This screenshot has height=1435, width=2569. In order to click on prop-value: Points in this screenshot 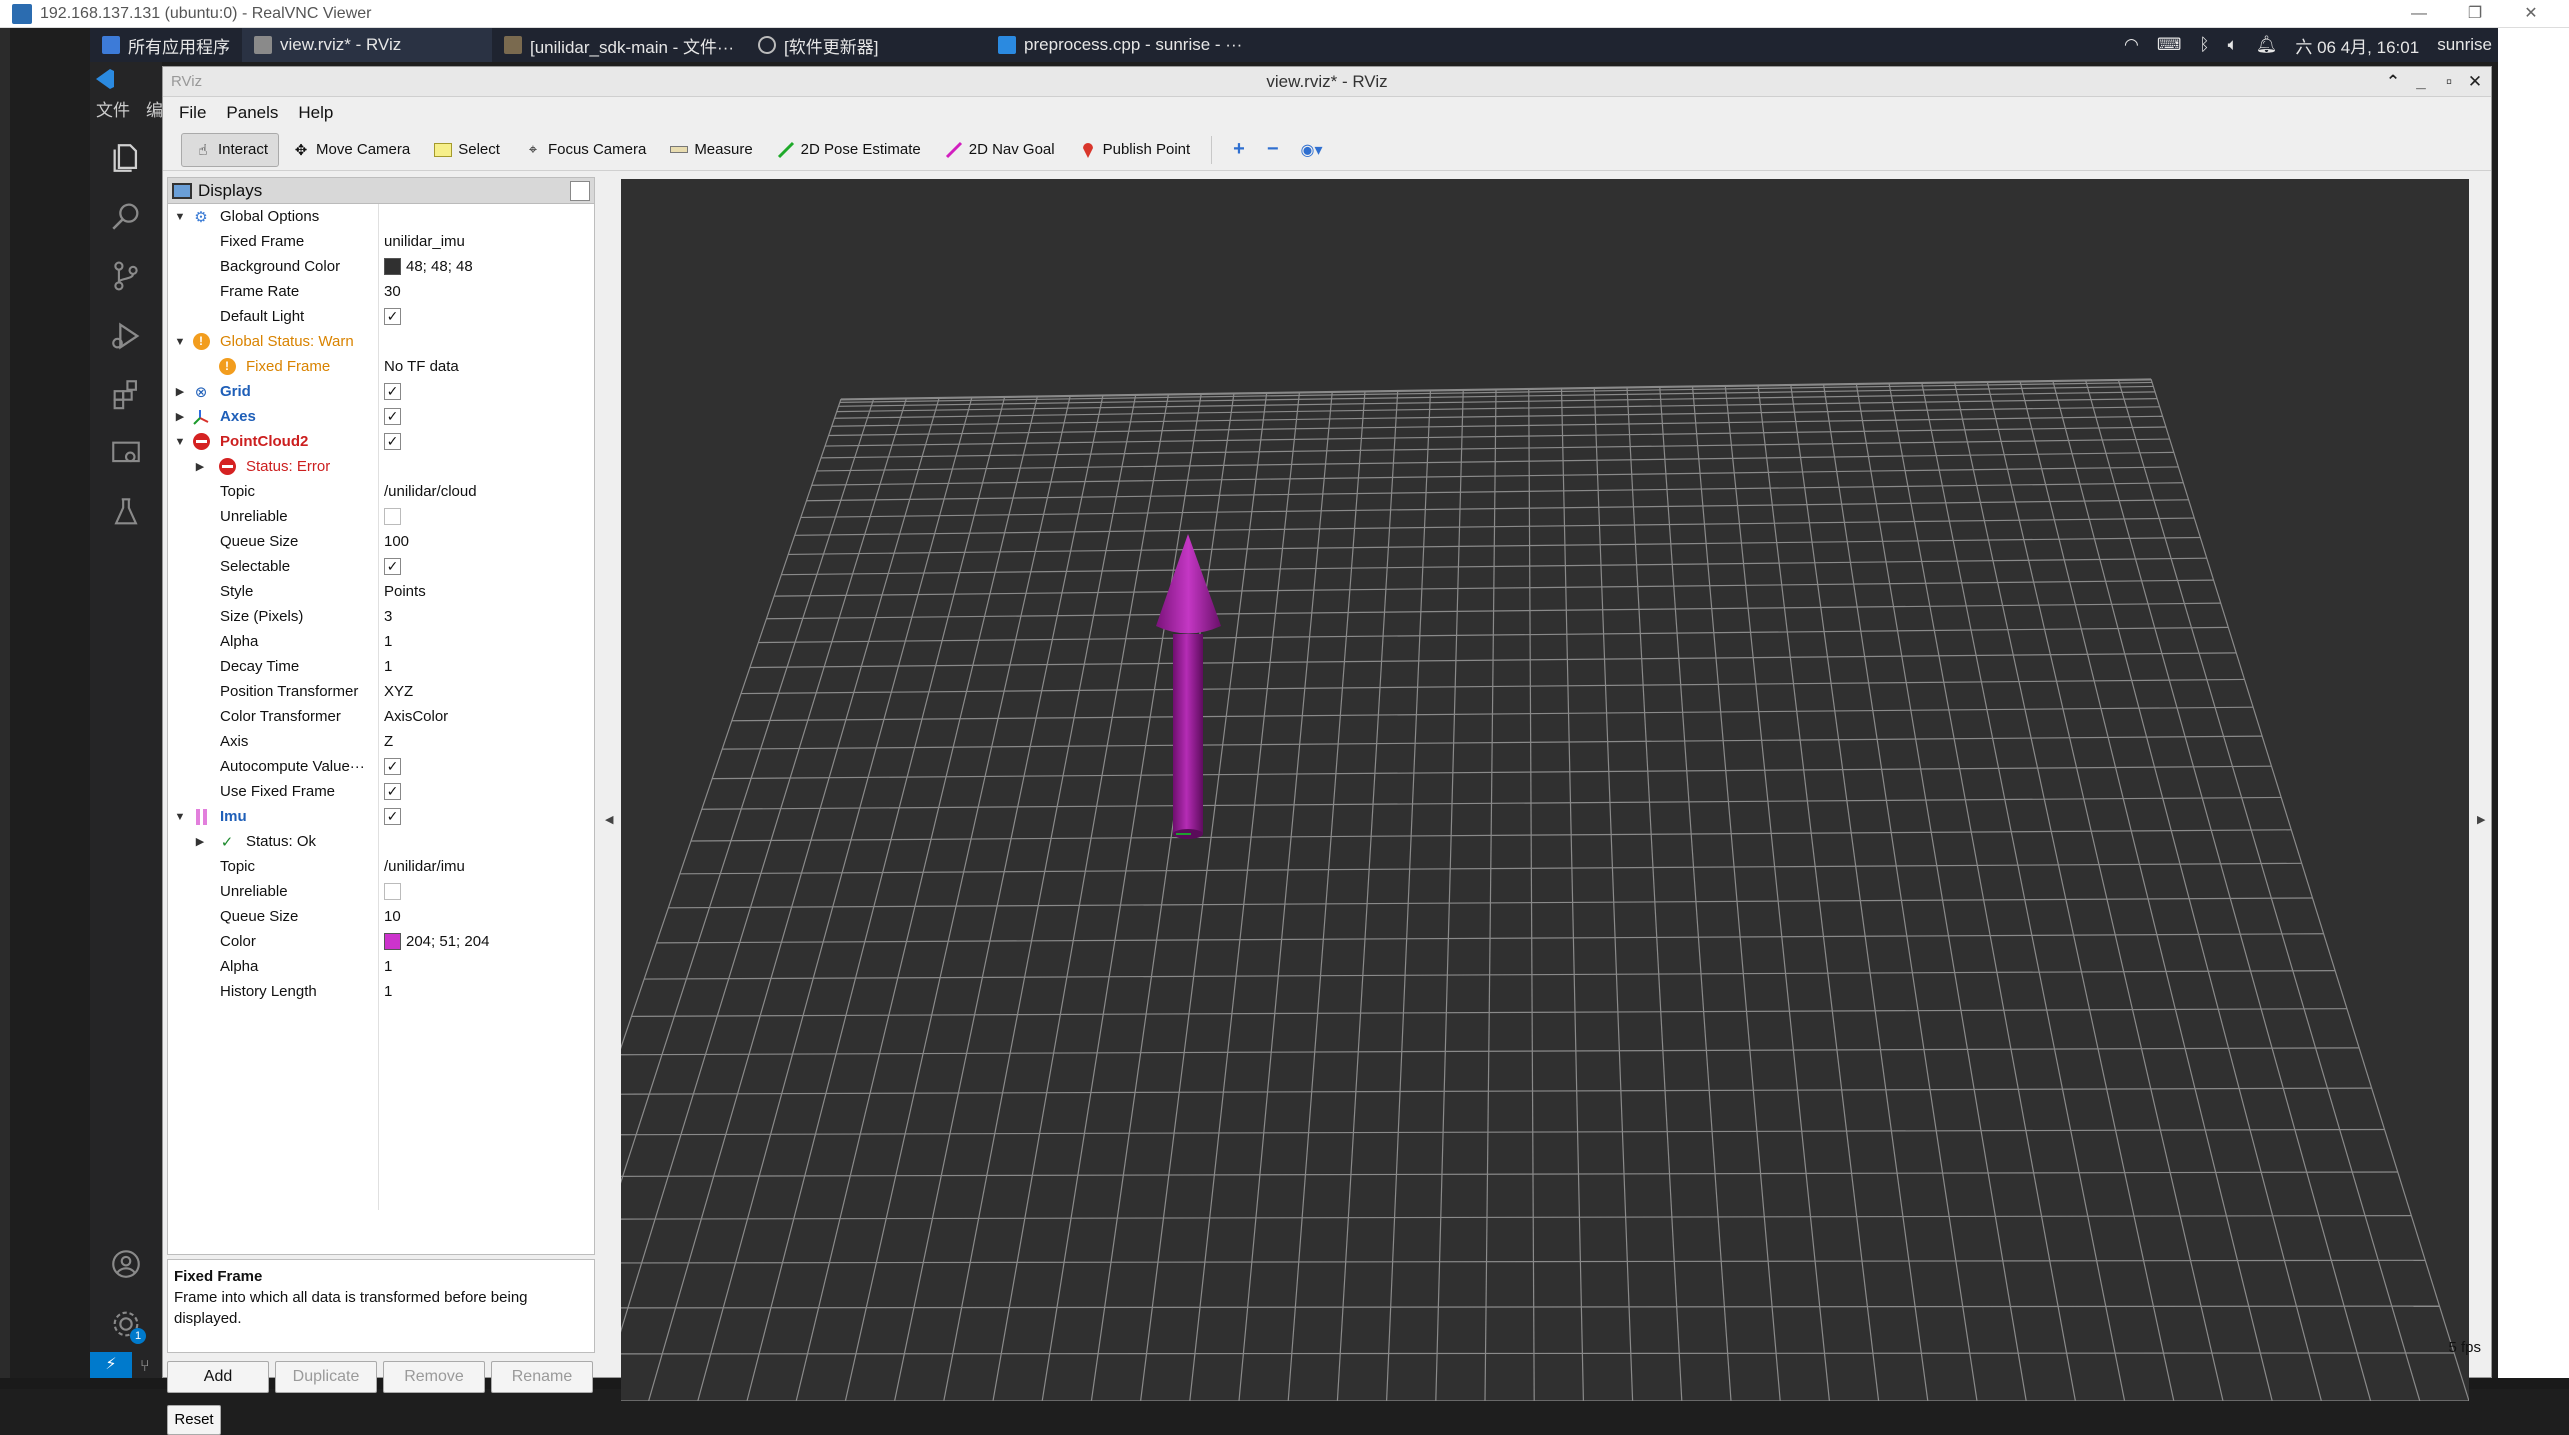, I will do `click(405, 591)`.